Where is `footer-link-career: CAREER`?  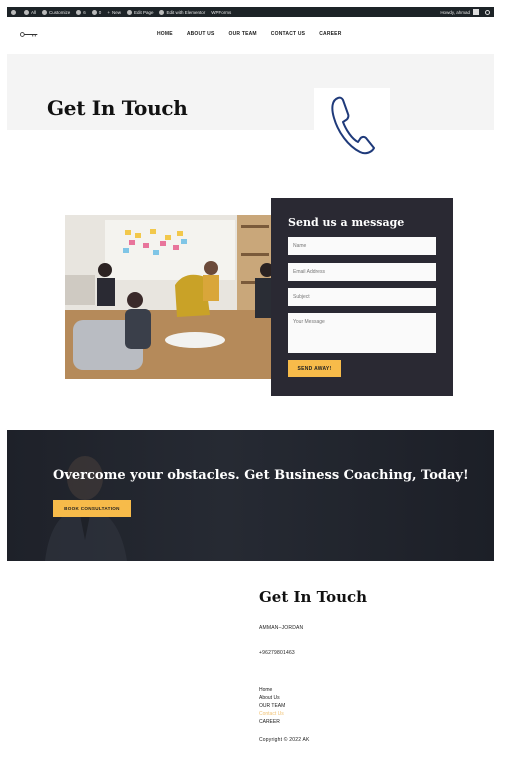
footer-link-career: CAREER is located at coordinates (272, 722).